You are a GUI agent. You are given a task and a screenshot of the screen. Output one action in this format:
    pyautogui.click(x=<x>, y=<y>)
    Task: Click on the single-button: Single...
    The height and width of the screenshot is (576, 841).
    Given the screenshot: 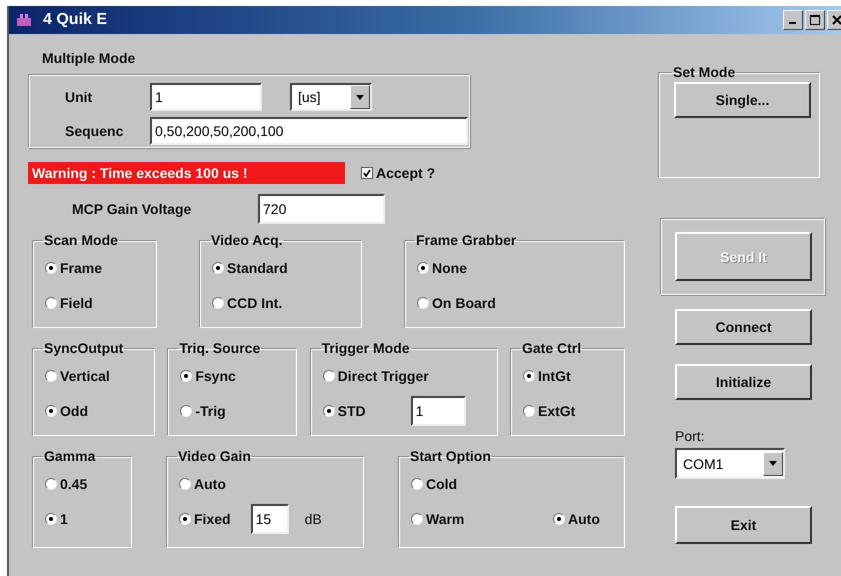 What is the action you would take?
    pyautogui.click(x=742, y=100)
    